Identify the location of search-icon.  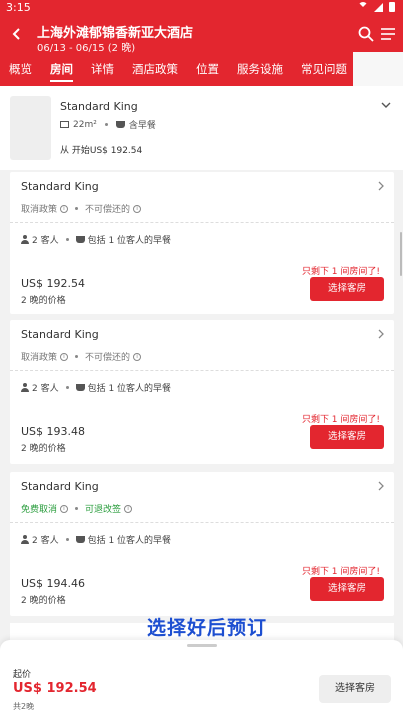
(366, 34).